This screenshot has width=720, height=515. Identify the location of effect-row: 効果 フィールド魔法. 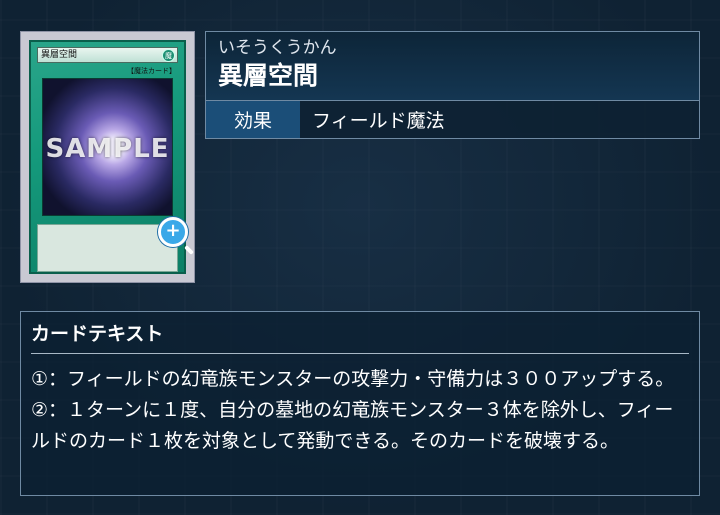
(452, 119).